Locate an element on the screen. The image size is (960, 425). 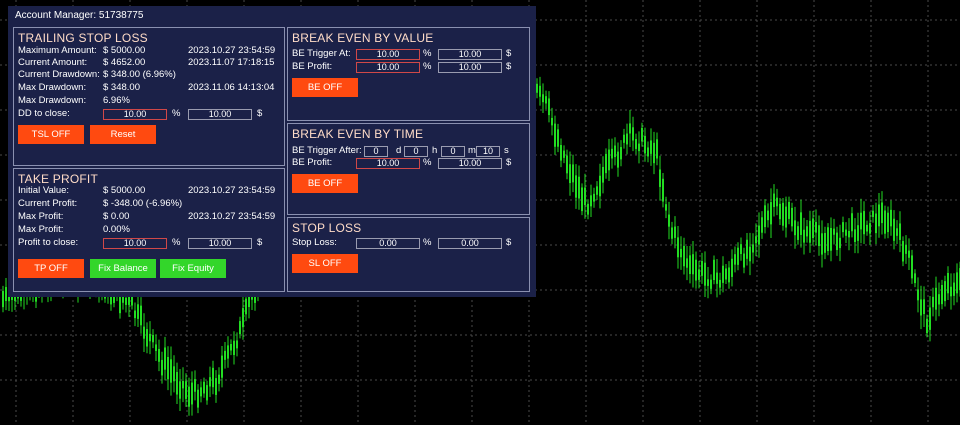
info-row: Current Profit: $ -348.00 (-6.96%) is located at coordinates (149, 204).